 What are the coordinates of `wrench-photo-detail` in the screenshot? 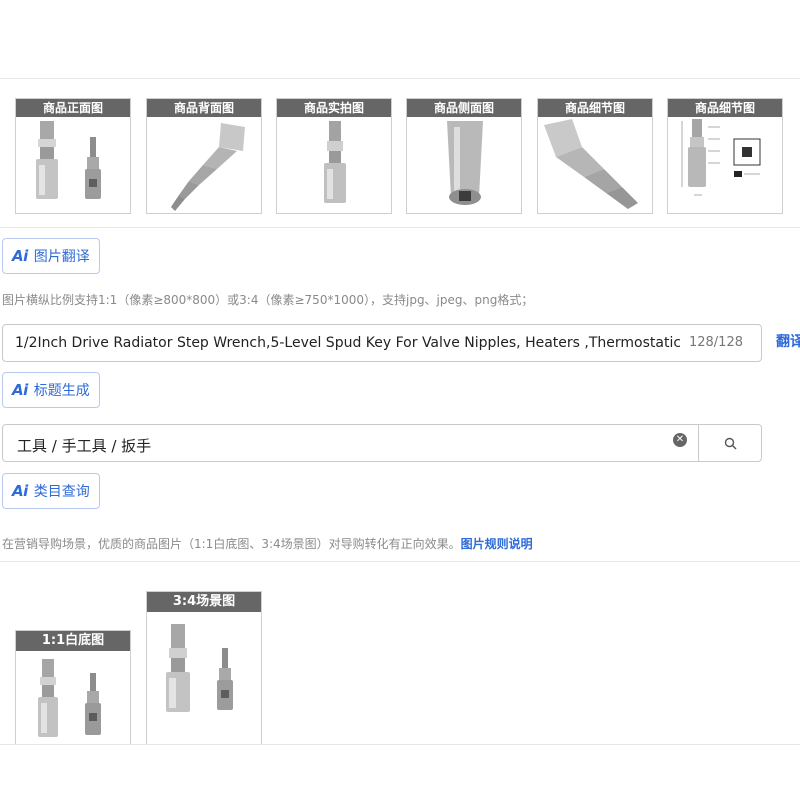 It's located at (591, 164).